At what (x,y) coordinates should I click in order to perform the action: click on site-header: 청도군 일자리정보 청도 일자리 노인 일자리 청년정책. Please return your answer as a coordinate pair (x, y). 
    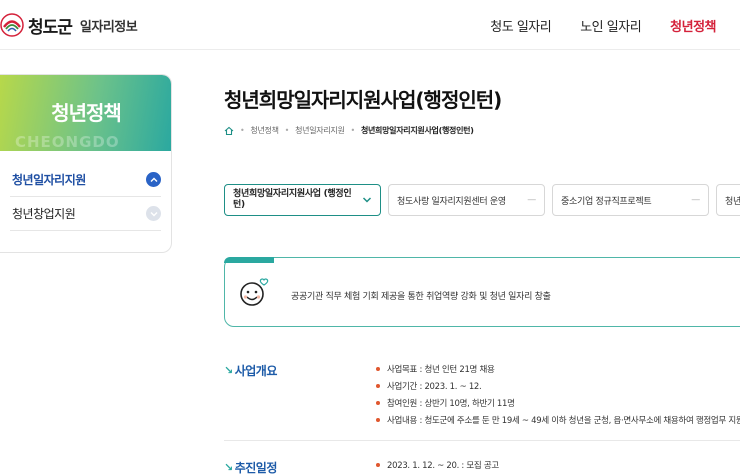
    Looking at the image, I should click on (370, 25).